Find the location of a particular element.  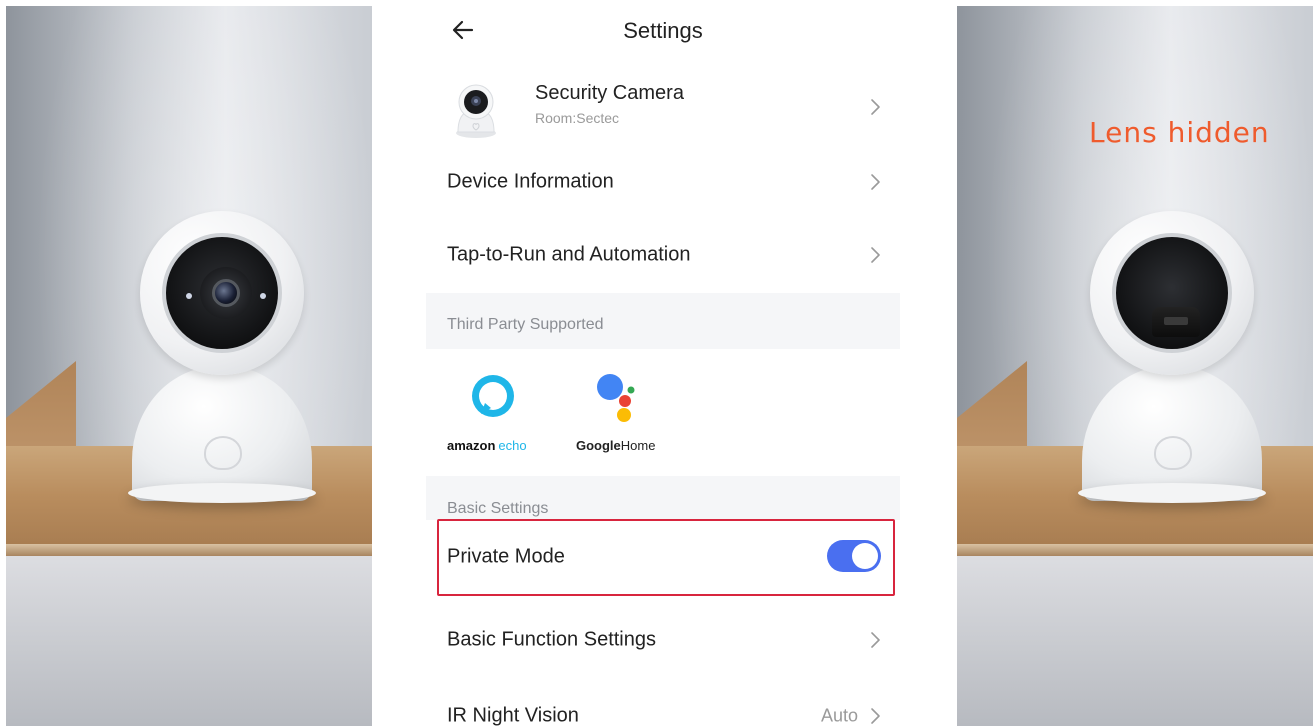

lens-hidden-caption: Lens hidden is located at coordinates (1179, 132).